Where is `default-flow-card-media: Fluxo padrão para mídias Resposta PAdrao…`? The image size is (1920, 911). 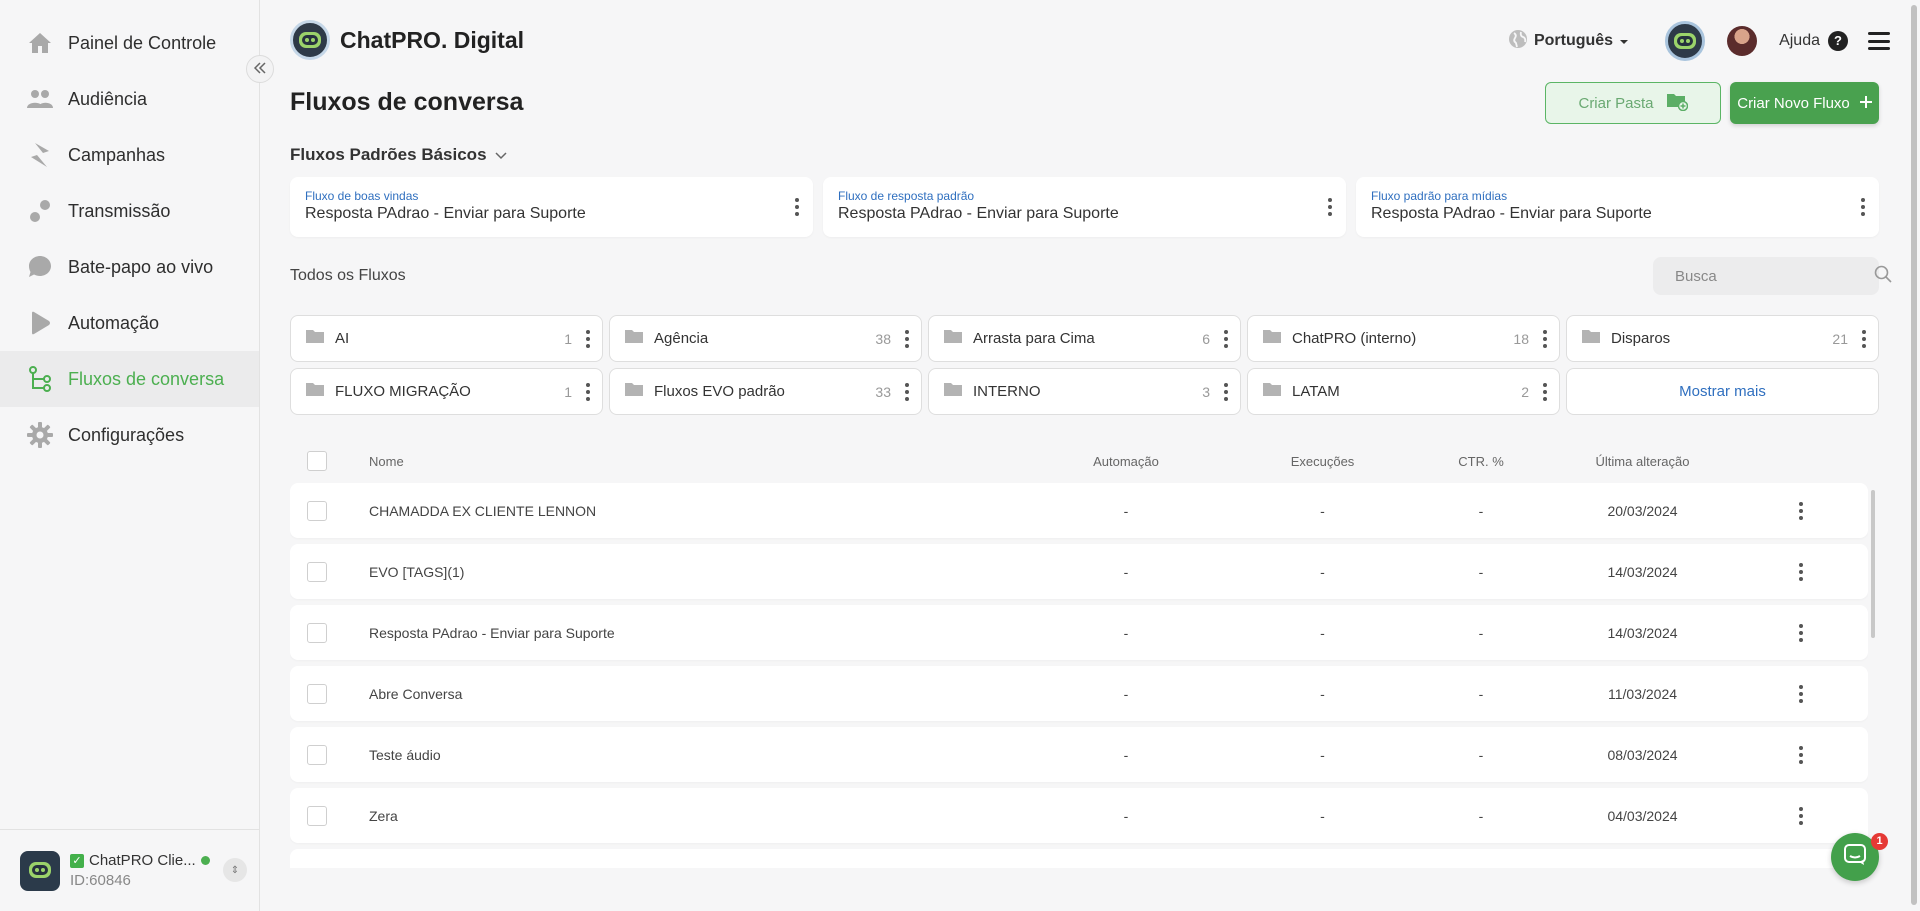
default-flow-card-media: Fluxo padrão para mídias Resposta PAdrao… is located at coordinates (1617, 207).